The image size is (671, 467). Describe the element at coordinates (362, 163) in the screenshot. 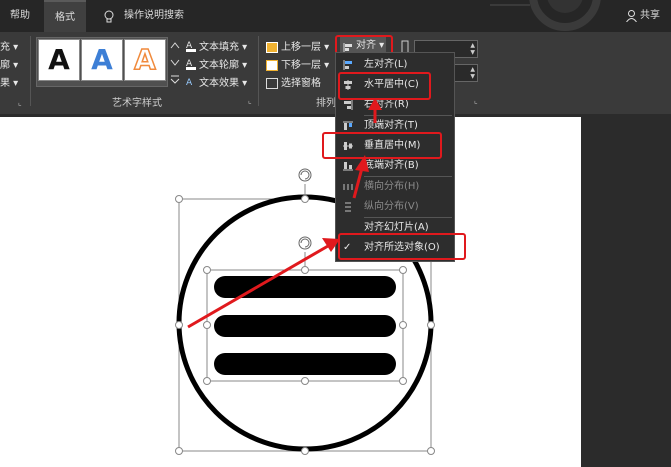

I see `arrow-head-up-middle` at that location.